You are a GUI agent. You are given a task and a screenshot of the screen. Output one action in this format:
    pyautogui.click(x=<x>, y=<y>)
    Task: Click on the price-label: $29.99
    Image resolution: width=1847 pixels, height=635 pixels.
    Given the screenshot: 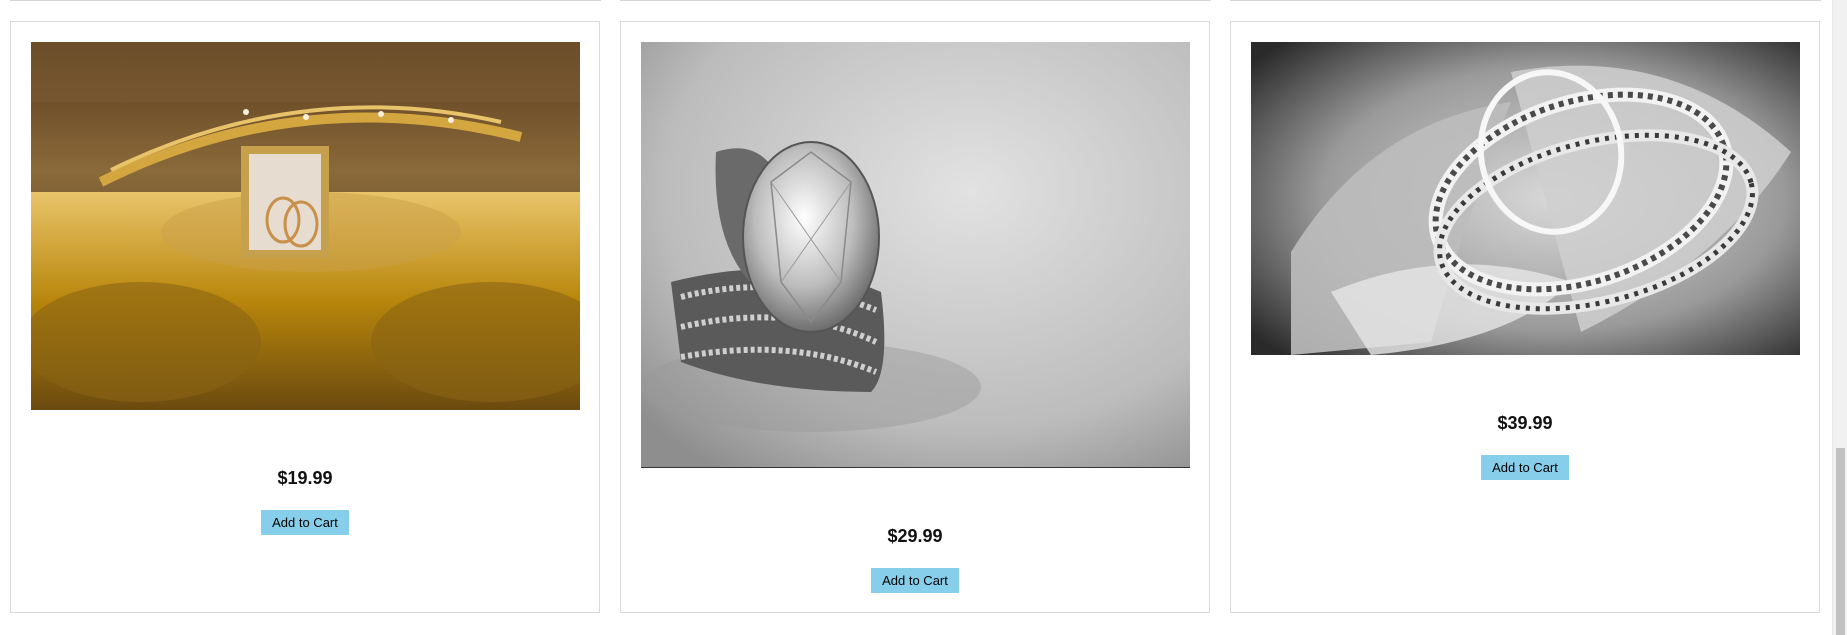 What is the action you would take?
    pyautogui.click(x=915, y=536)
    